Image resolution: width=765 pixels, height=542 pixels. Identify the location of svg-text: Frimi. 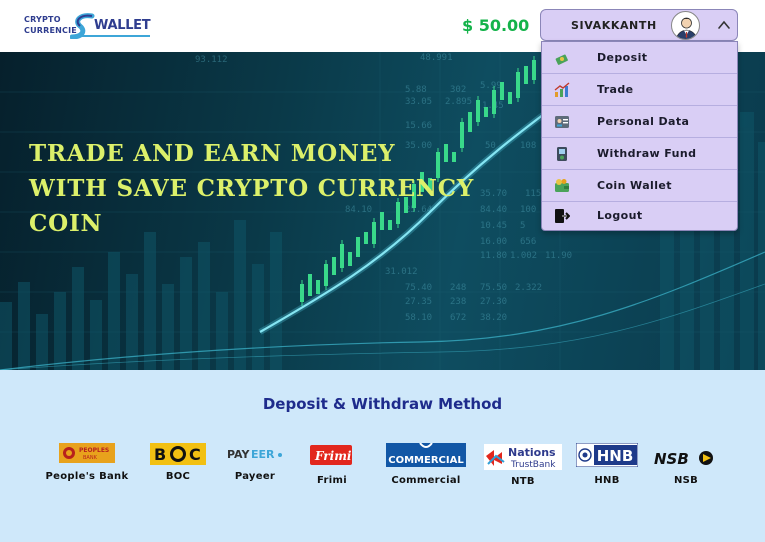
(333, 456).